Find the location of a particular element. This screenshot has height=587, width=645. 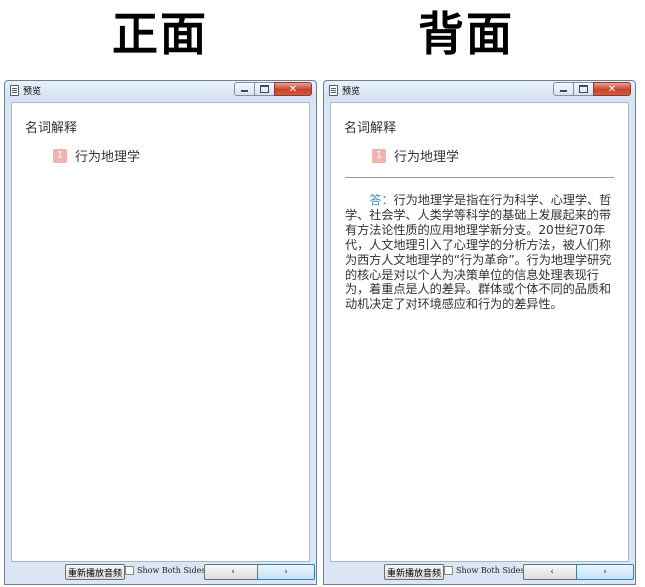

front-heading: 正面 is located at coordinates (160, 34).